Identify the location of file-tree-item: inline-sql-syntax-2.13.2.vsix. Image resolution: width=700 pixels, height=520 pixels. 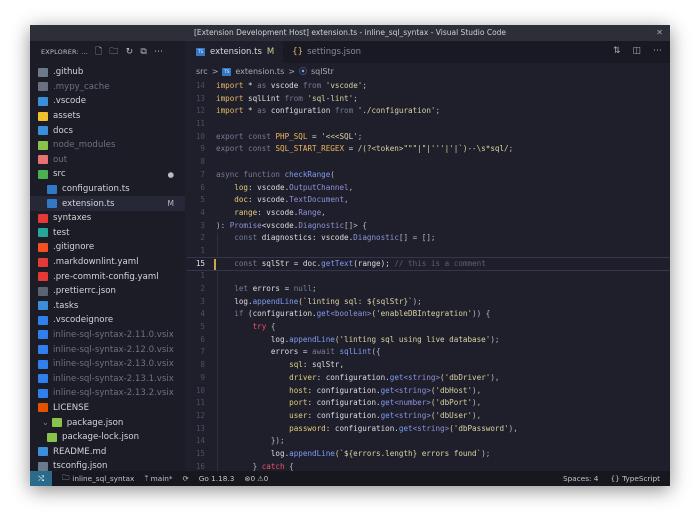
(107, 393).